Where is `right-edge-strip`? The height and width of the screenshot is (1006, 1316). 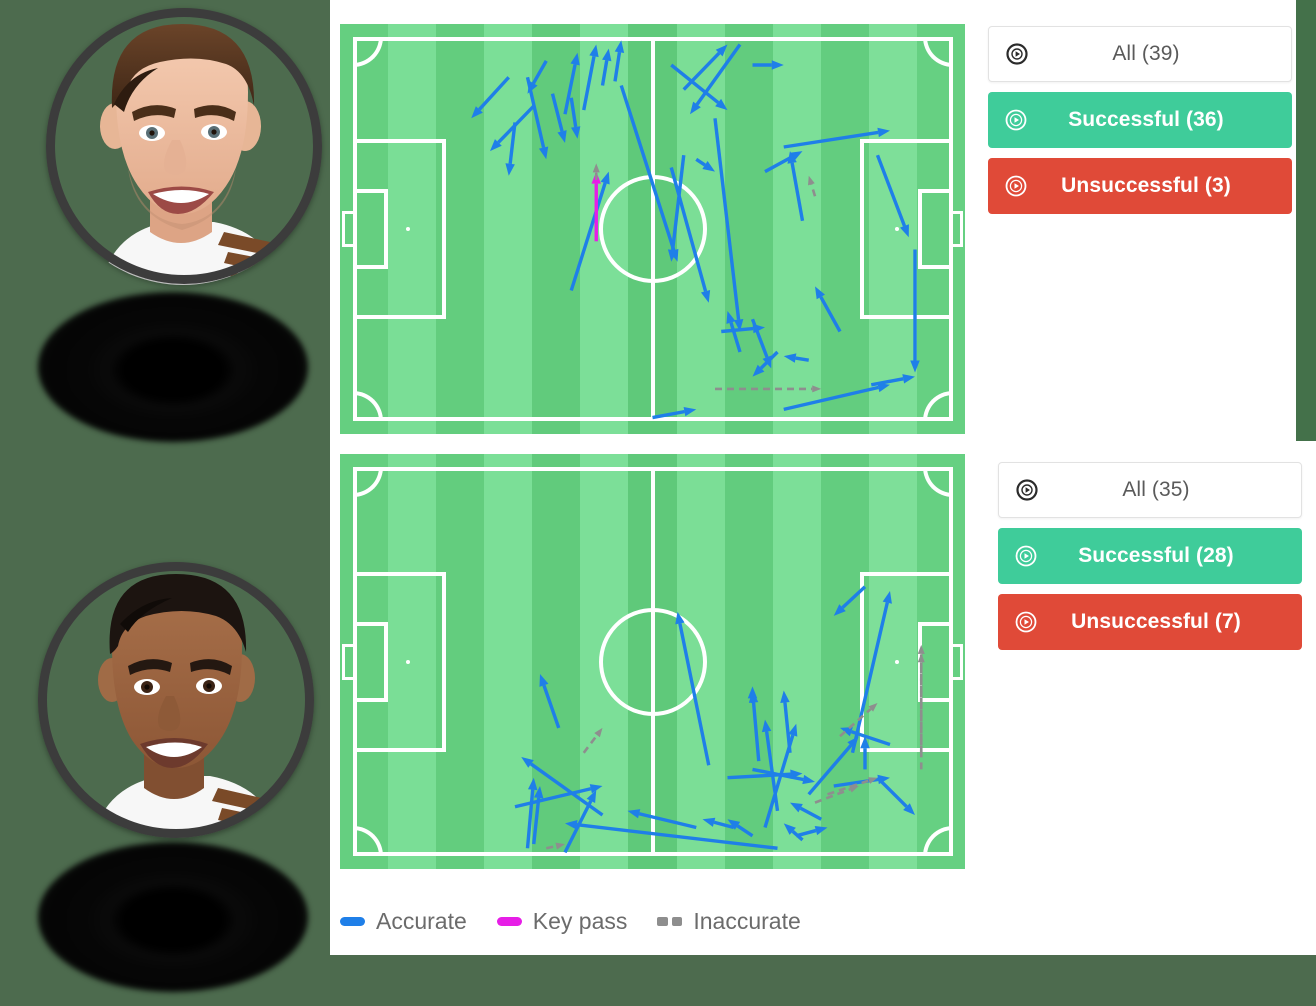
right-edge-strip is located at coordinates (1306, 220).